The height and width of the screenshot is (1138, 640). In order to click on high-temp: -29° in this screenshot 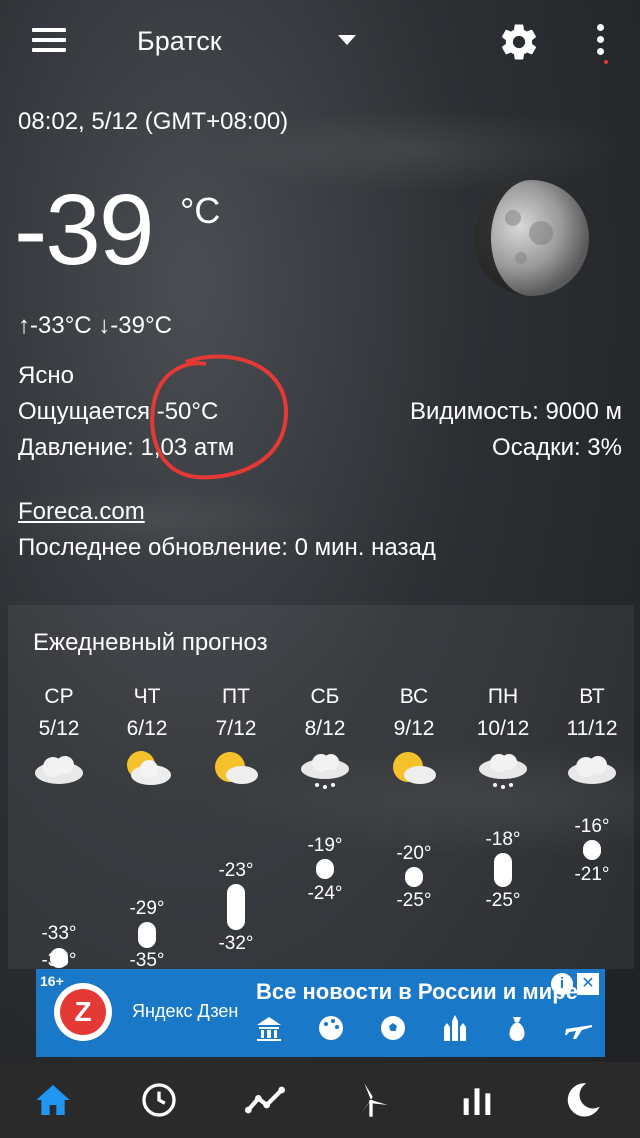, I will do `click(147, 908)`.